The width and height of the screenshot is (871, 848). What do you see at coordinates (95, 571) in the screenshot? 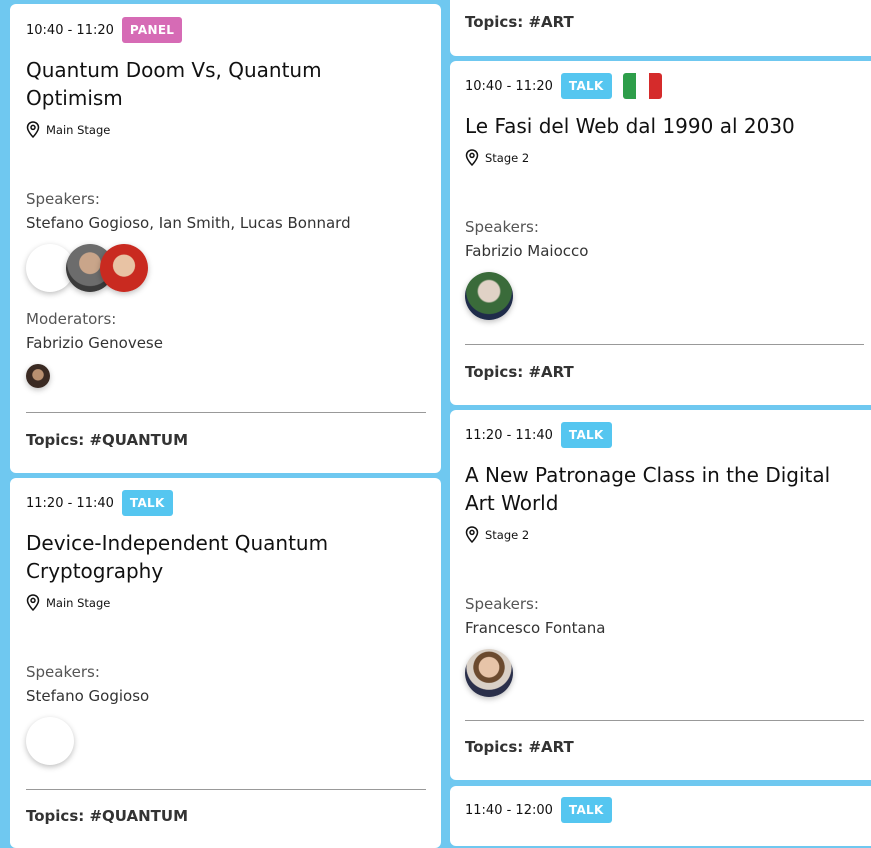
I see `session-title-line: Cryptography` at bounding box center [95, 571].